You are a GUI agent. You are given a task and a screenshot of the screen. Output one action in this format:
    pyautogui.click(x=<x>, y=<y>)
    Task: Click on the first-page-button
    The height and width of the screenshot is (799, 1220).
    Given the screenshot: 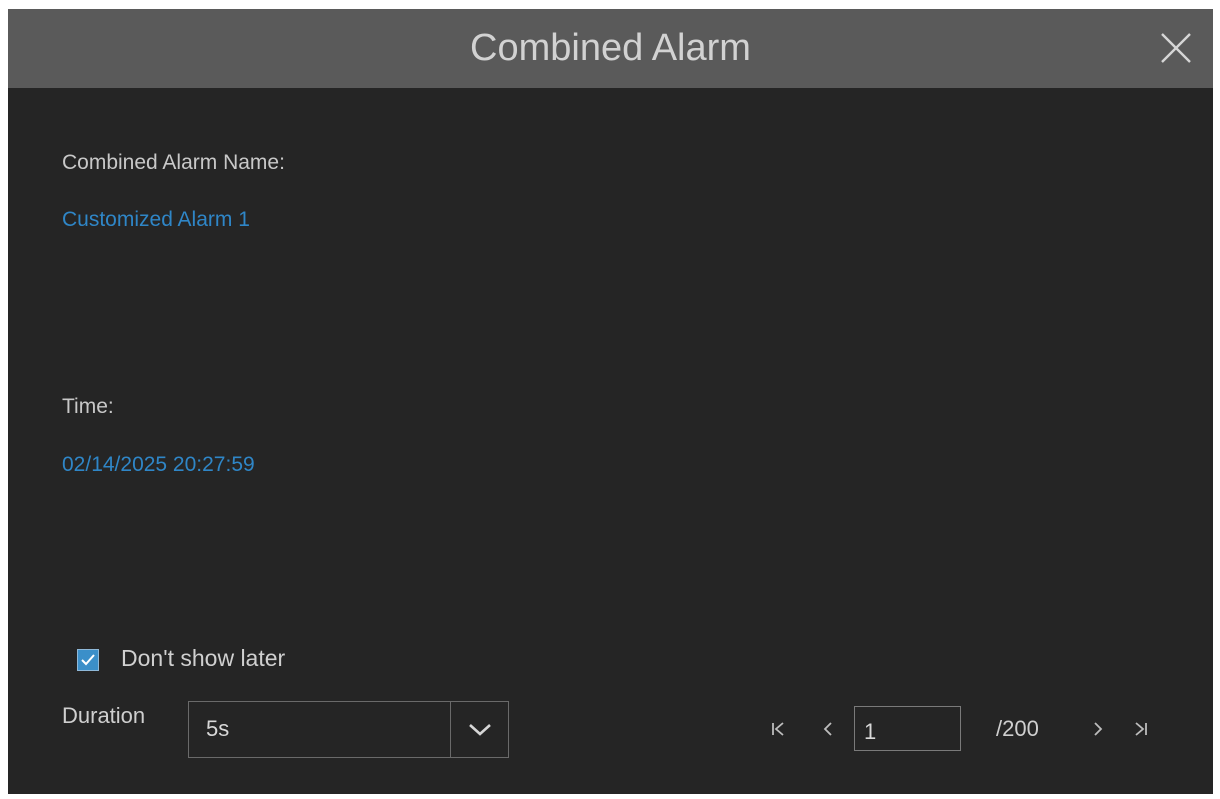 What is the action you would take?
    pyautogui.click(x=779, y=729)
    